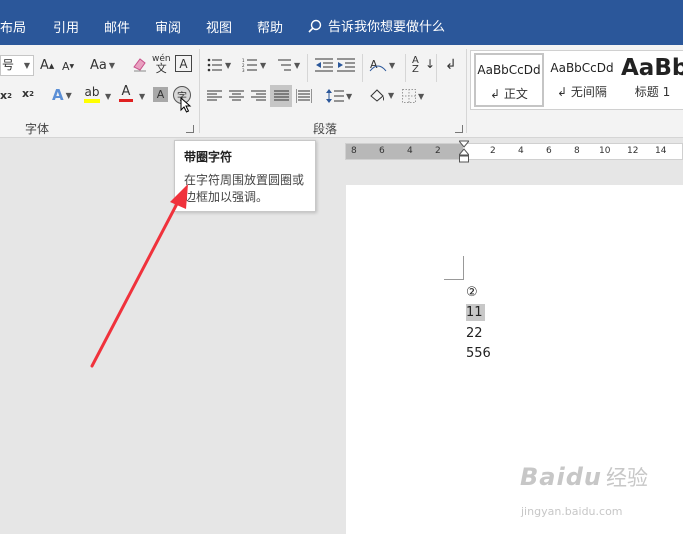 The image size is (683, 534). What do you see at coordinates (572, 511) in the screenshot?
I see `watermark-url: jingyan.baidu.com` at bounding box center [572, 511].